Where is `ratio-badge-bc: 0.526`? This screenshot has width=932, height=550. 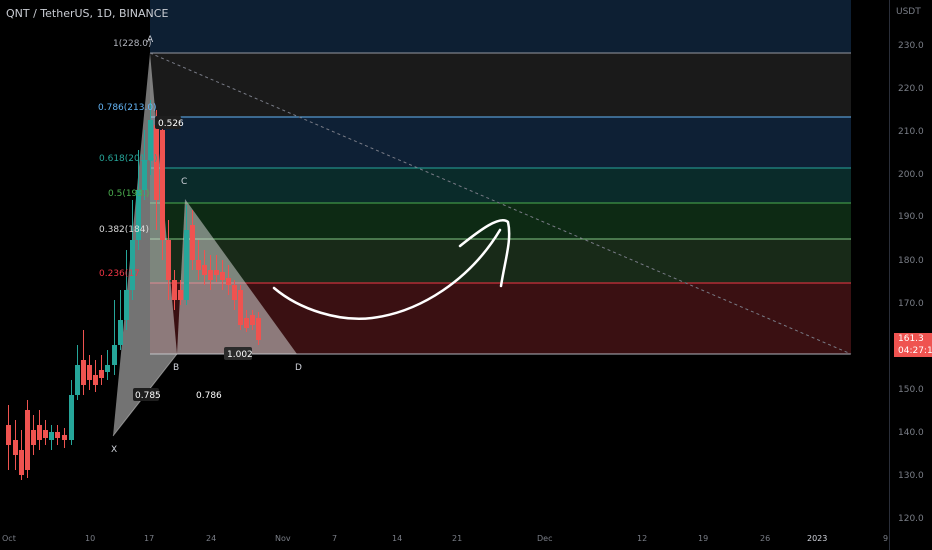
ratio-badge-bc: 0.526 is located at coordinates (171, 124).